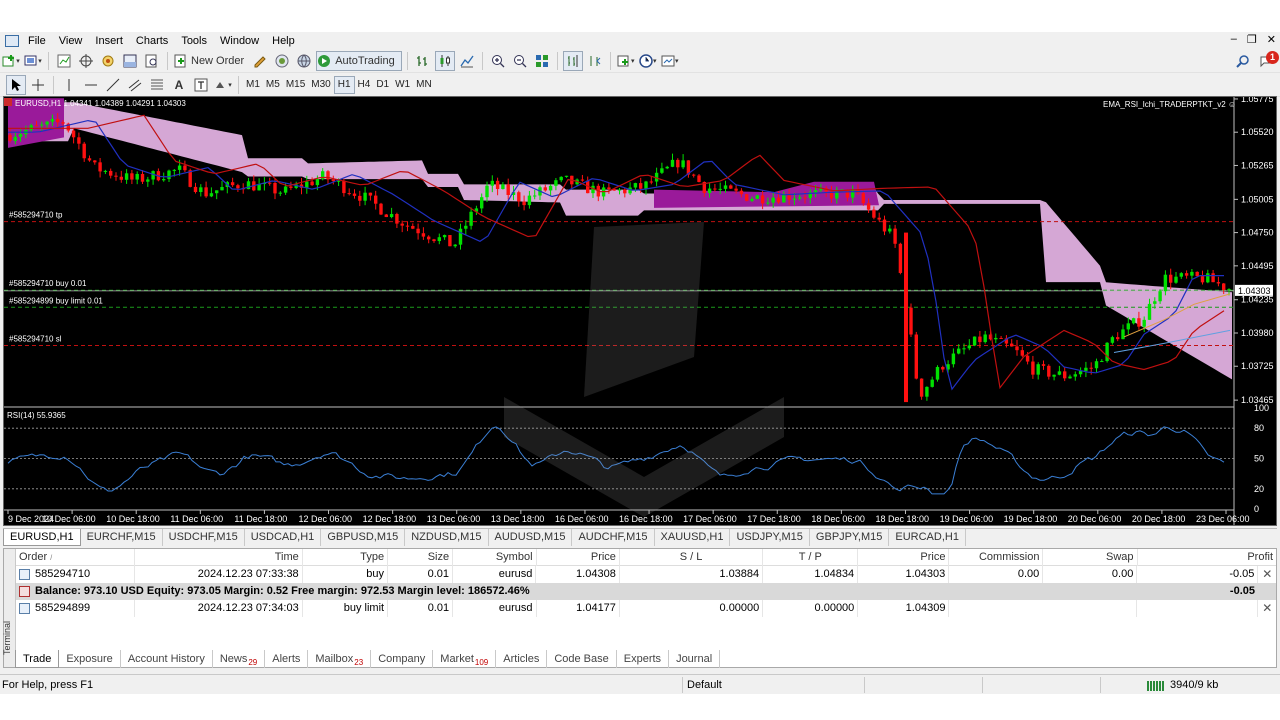 The width and height of the screenshot is (1280, 720). What do you see at coordinates (38, 41) in the screenshot?
I see `menu-file: File` at bounding box center [38, 41].